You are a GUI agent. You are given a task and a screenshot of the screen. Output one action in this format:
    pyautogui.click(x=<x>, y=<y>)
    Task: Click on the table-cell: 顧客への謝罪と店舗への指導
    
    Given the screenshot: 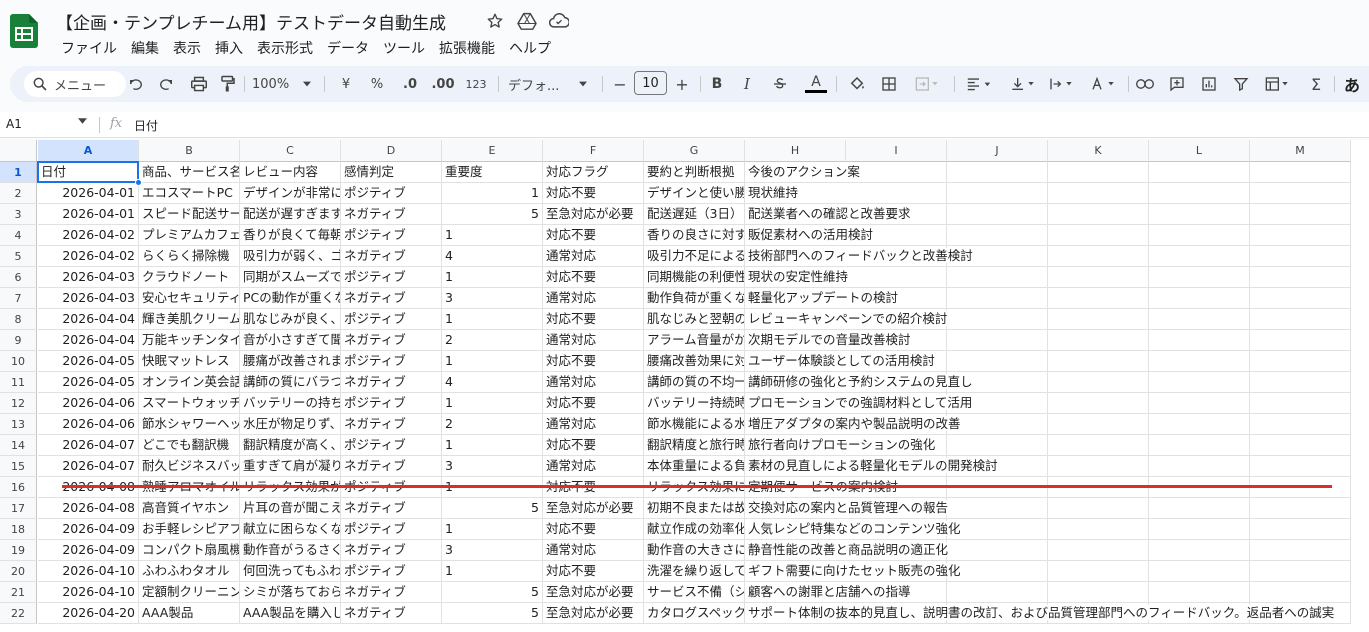 What is the action you would take?
    pyautogui.click(x=829, y=592)
    